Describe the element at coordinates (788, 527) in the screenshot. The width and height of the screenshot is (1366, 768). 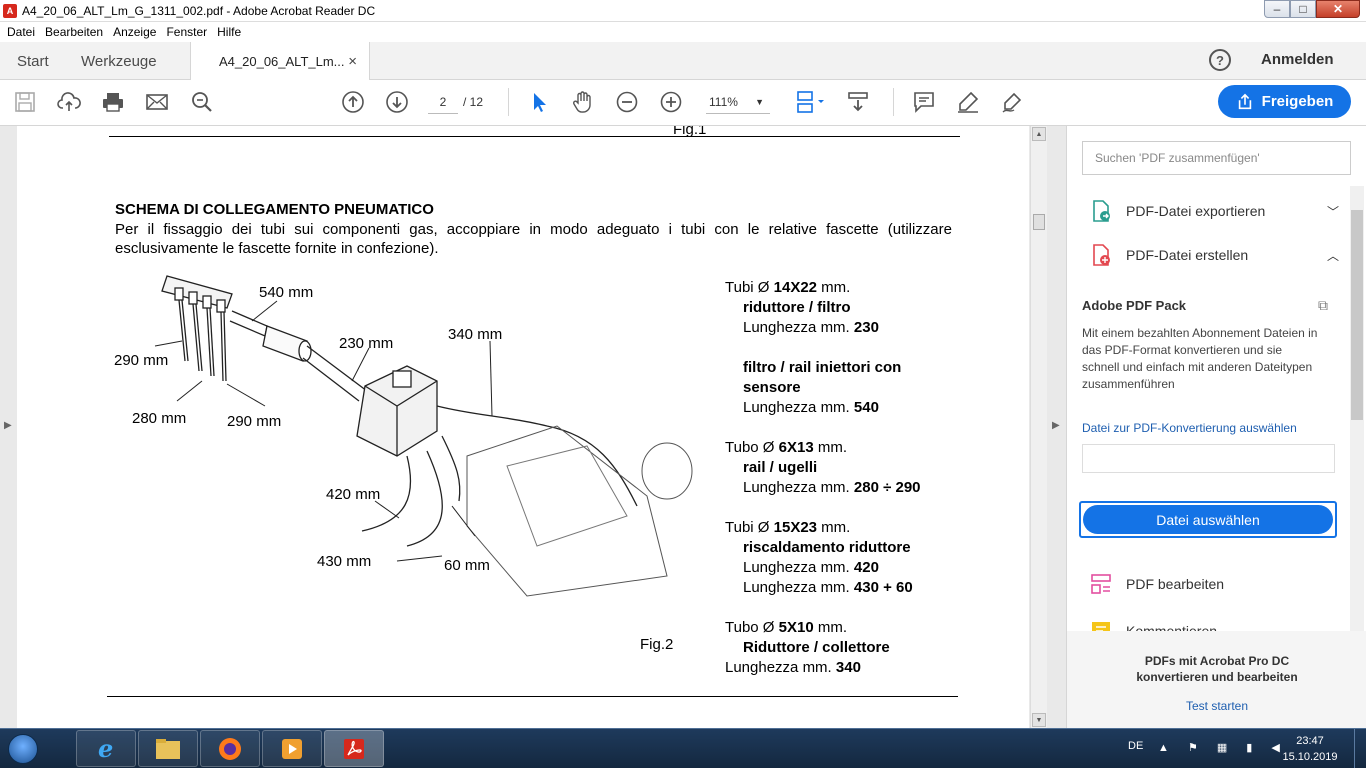
I see `spec-tube-3: Tubi Ø 15X23 mm.` at that location.